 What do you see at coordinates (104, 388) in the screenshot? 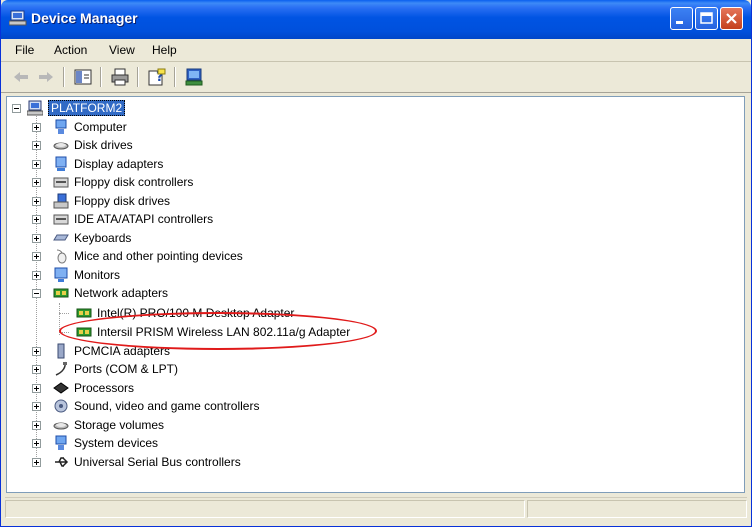
I see `tree-item-label: Processors` at bounding box center [104, 388].